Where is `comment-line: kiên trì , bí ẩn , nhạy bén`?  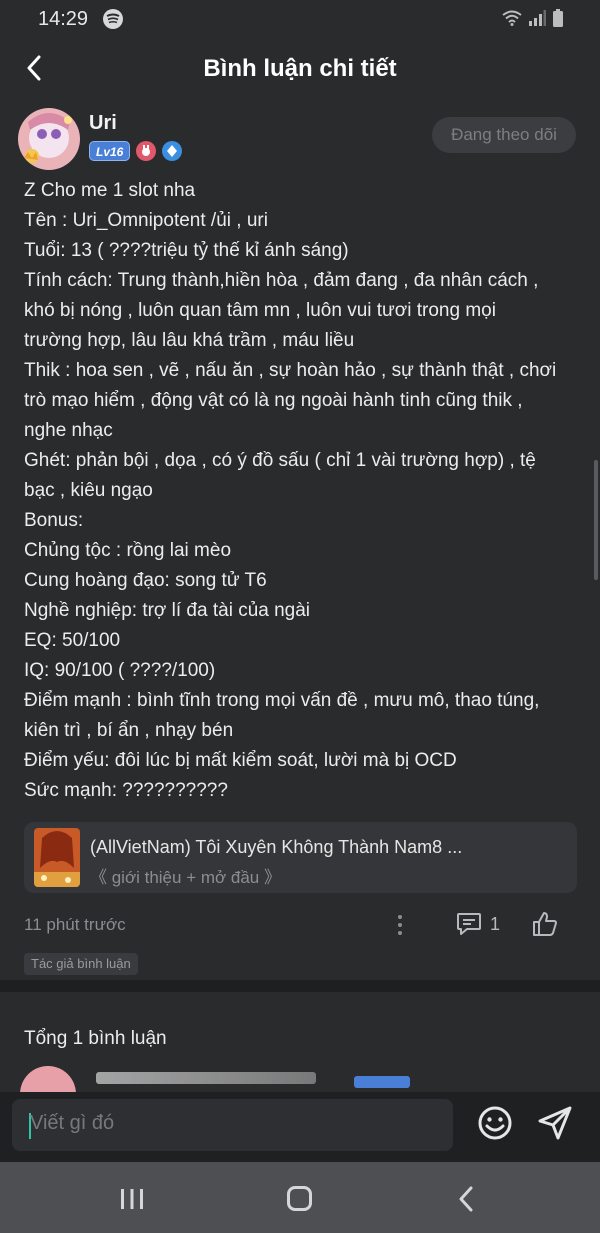 comment-line: kiên trì , bí ẩn , nhạy bén is located at coordinates (129, 730).